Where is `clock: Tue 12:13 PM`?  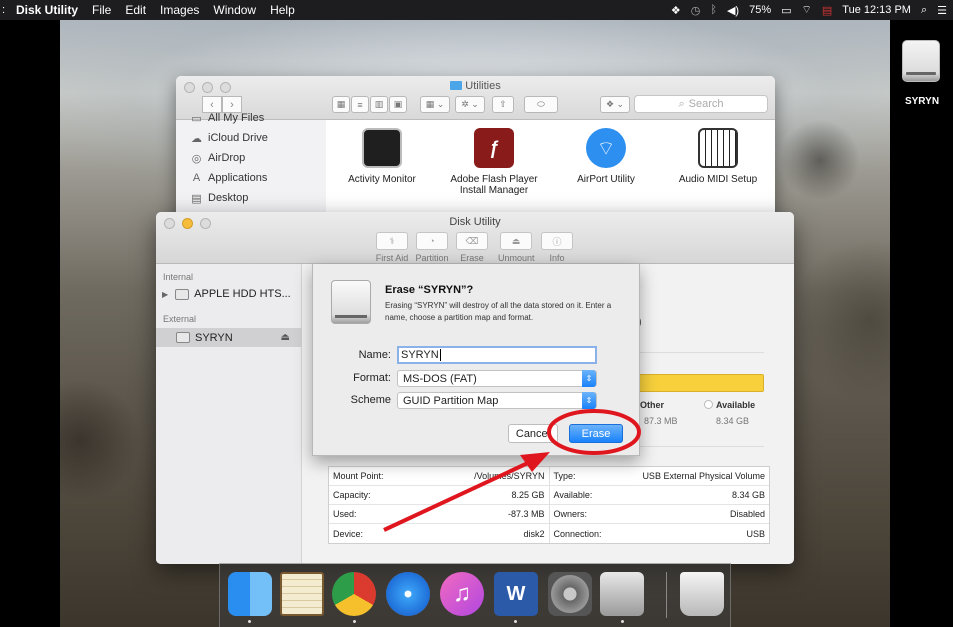 clock: Tue 12:13 PM is located at coordinates (876, 10).